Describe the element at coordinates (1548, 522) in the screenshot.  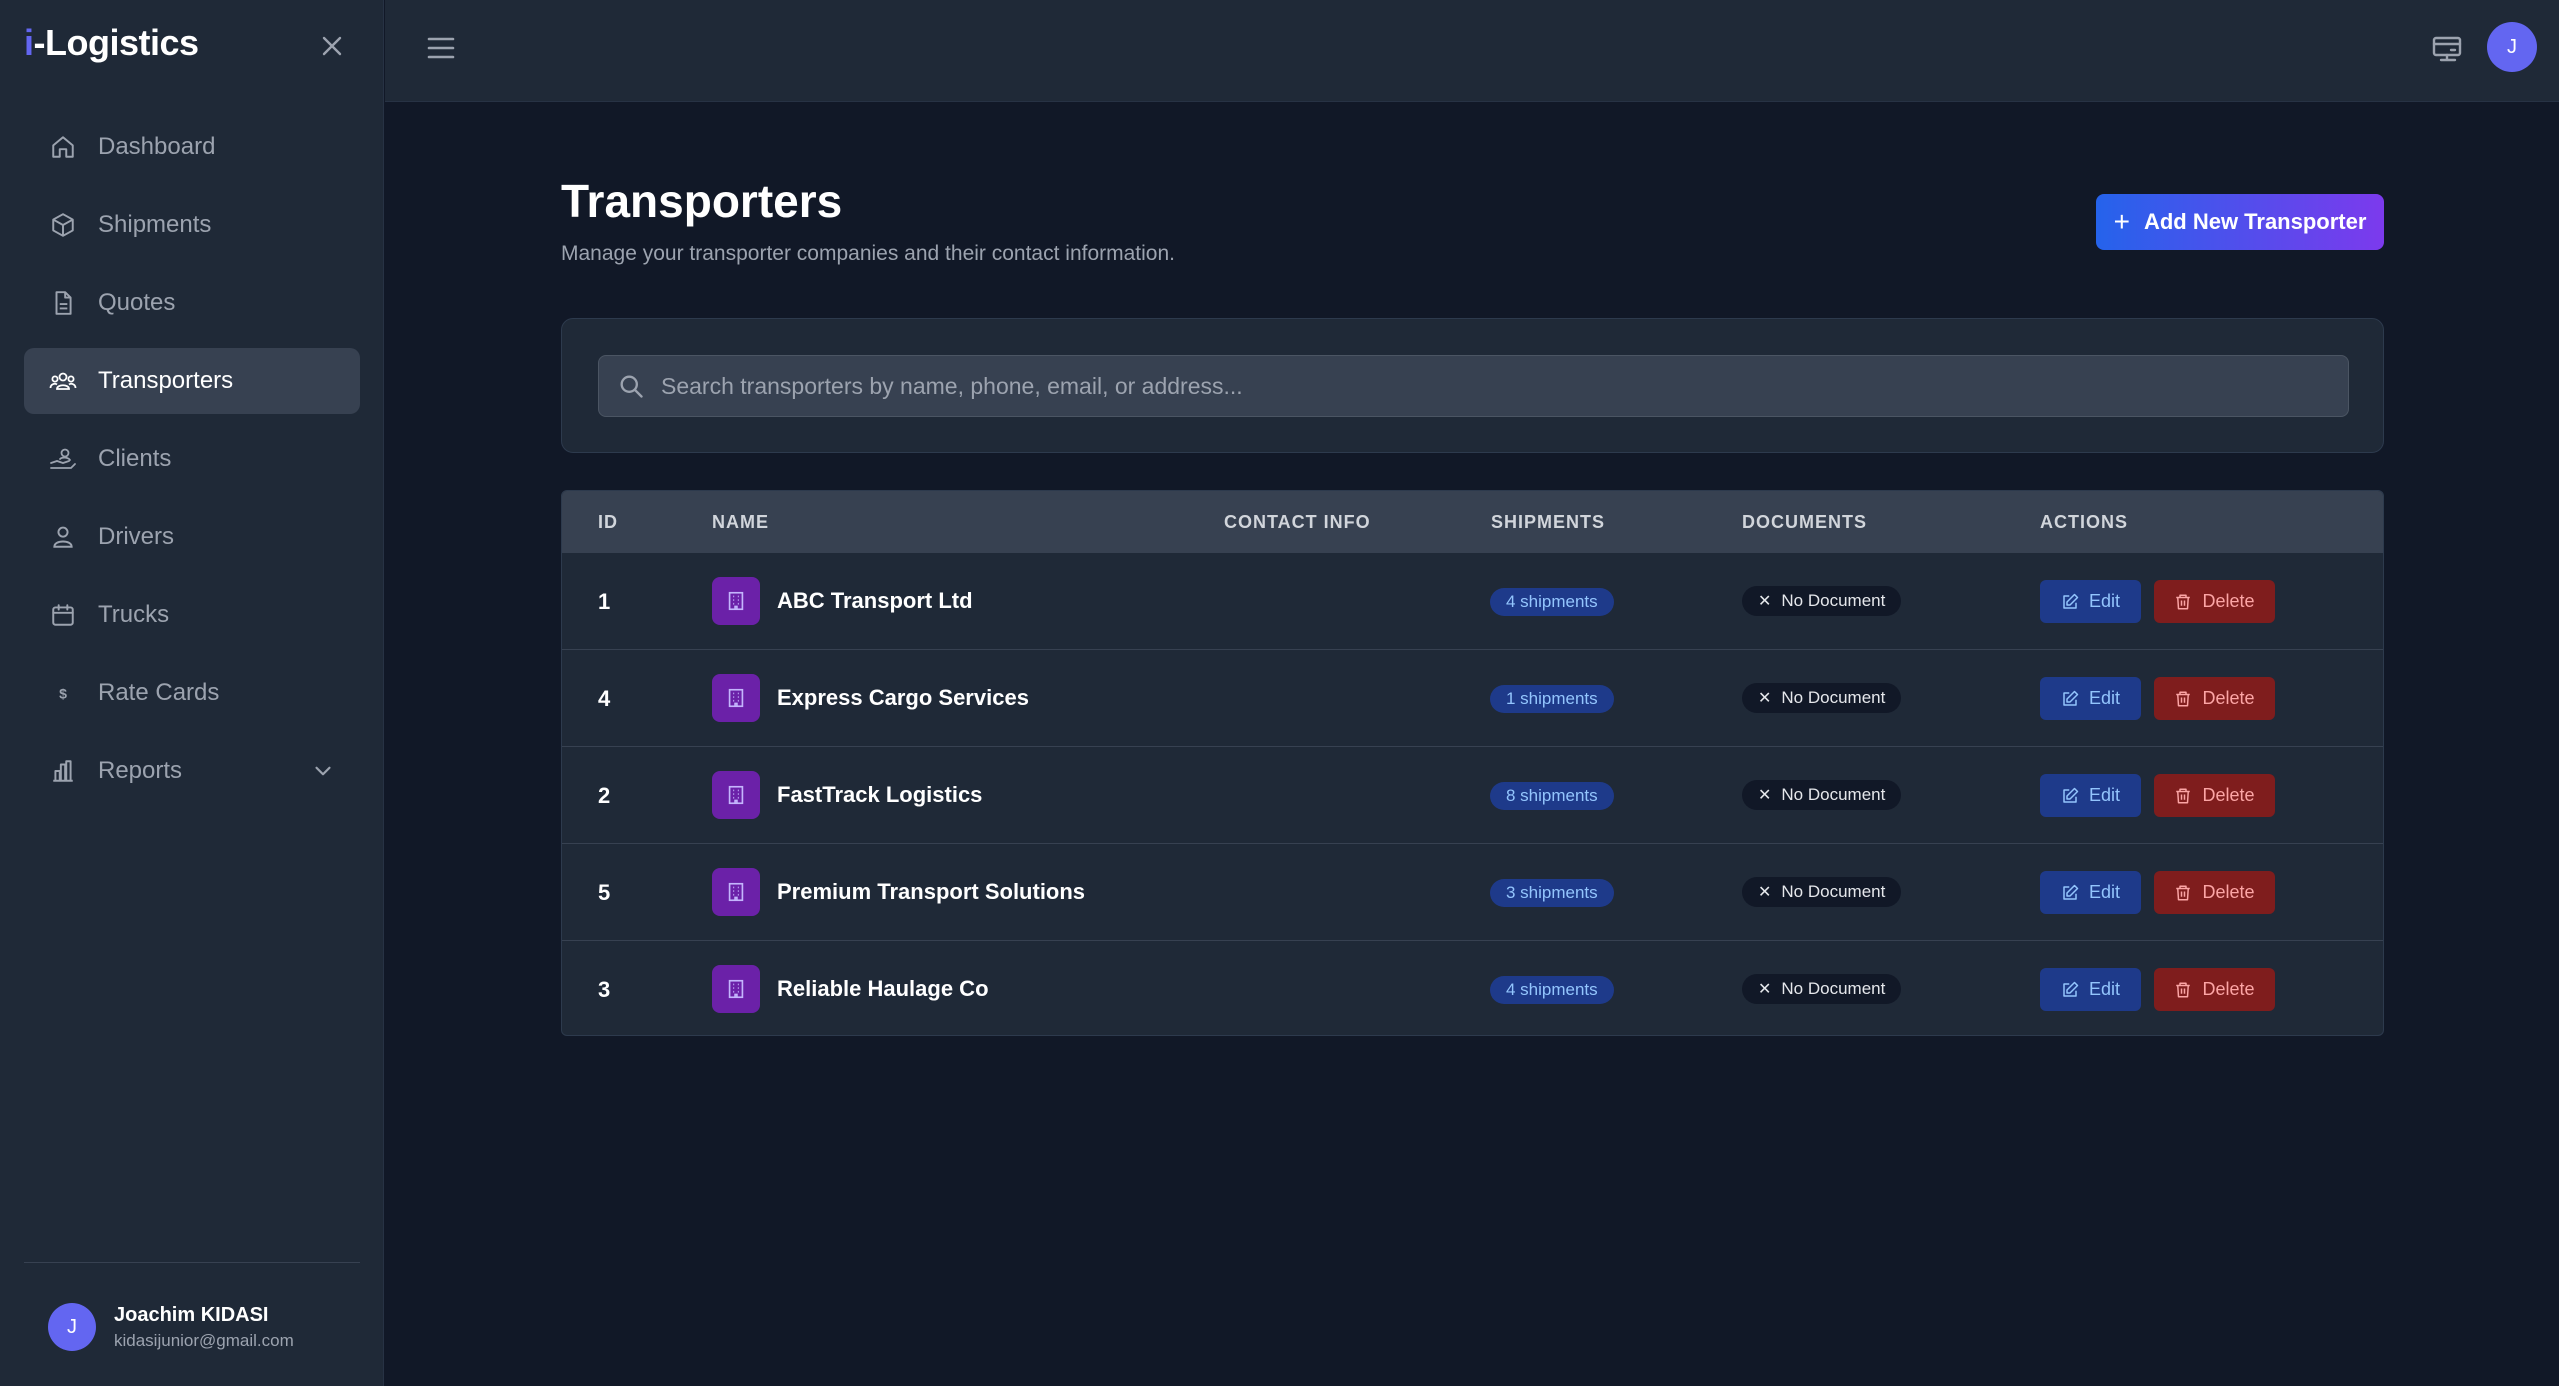
I see `column-header-shipments: SHIPMENTS` at that location.